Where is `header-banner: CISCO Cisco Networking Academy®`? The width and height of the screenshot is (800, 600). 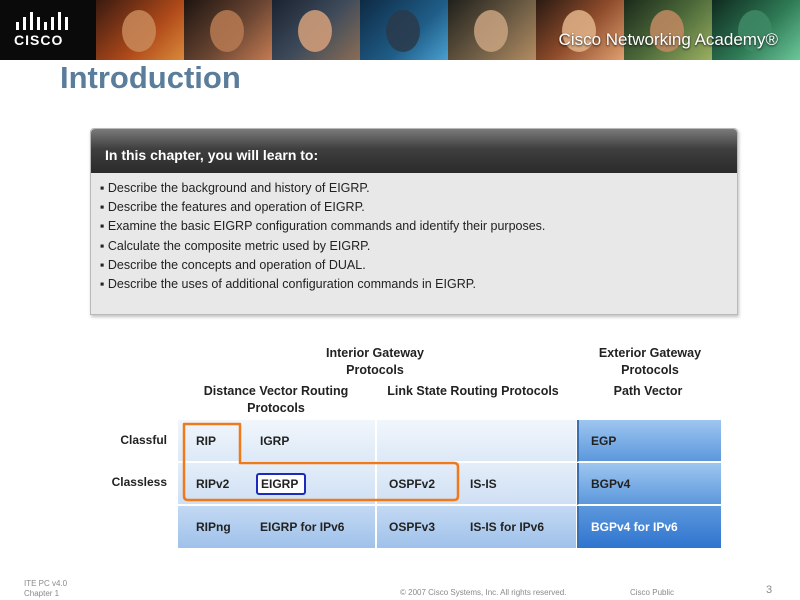
header-banner: CISCO Cisco Networking Academy® is located at coordinates (400, 30).